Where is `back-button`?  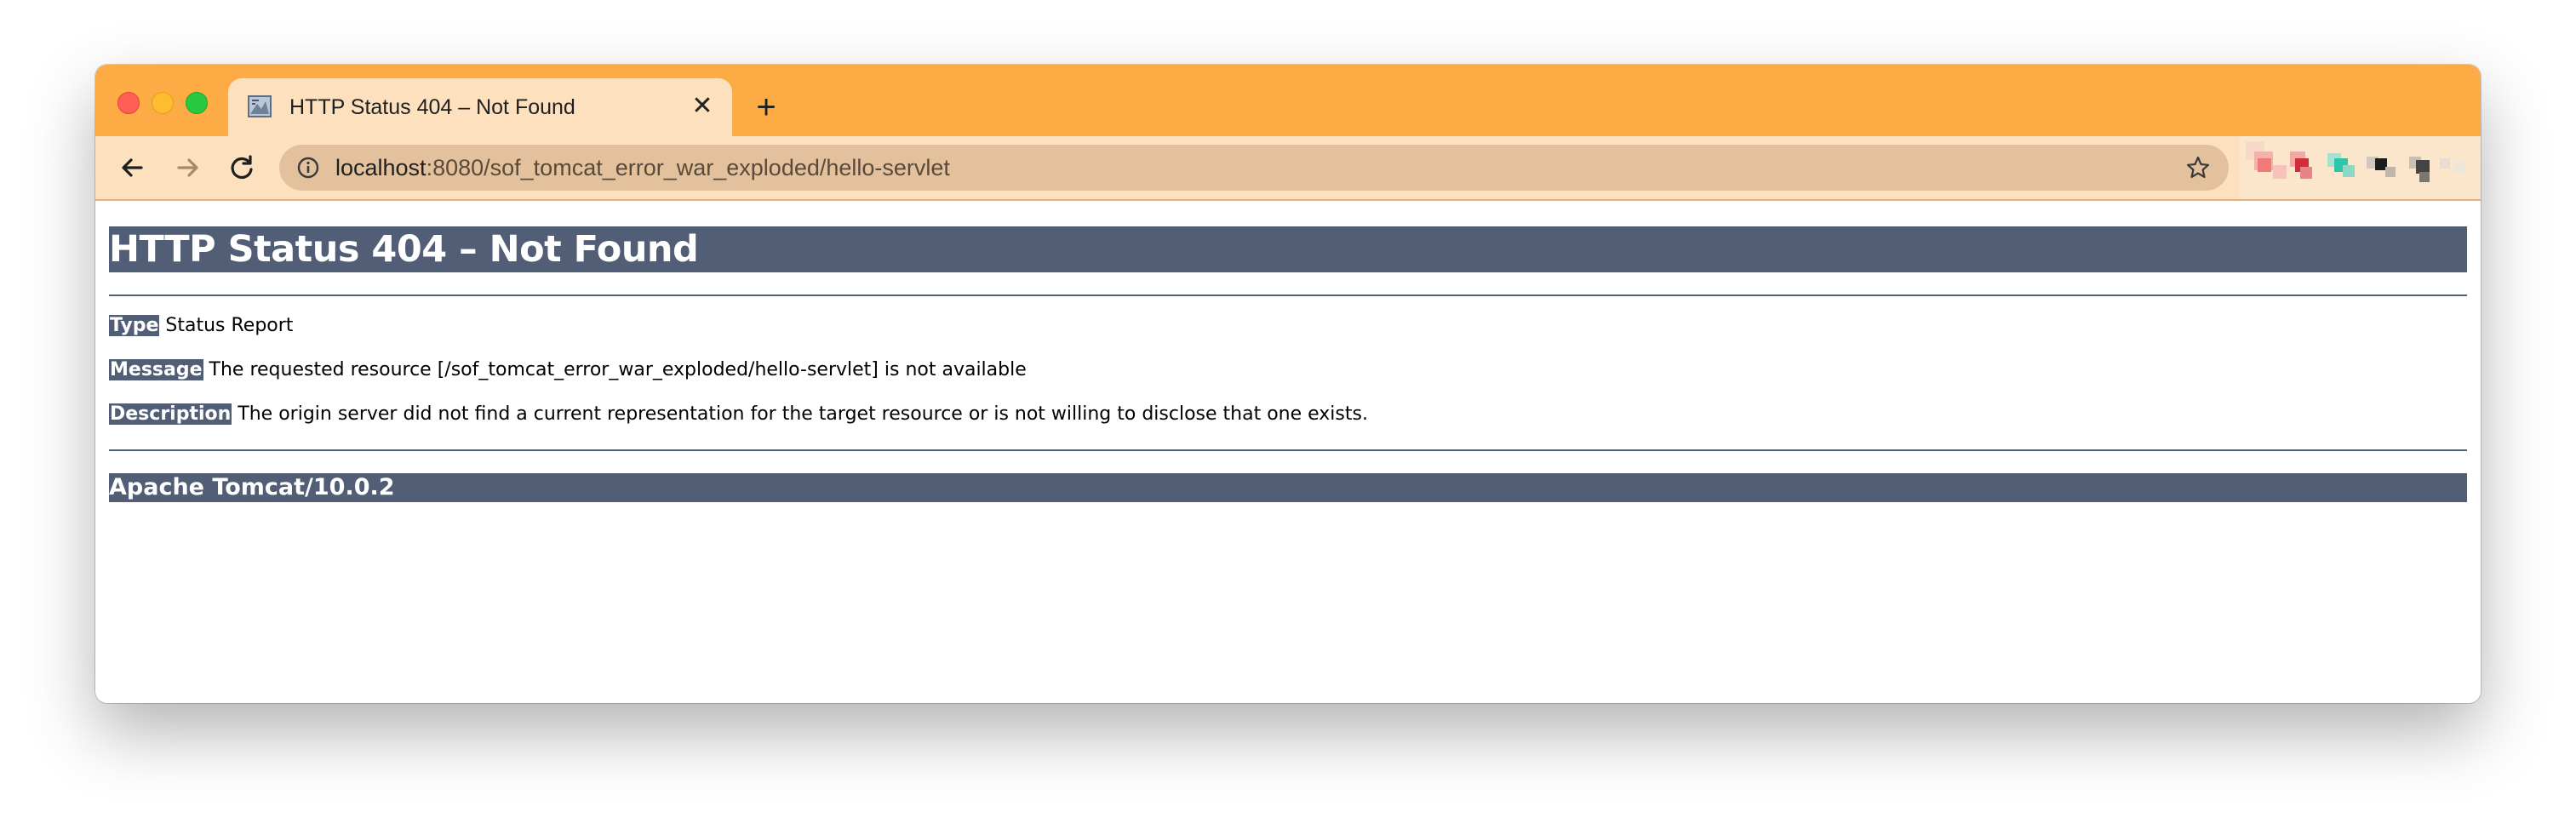
back-button is located at coordinates (133, 168).